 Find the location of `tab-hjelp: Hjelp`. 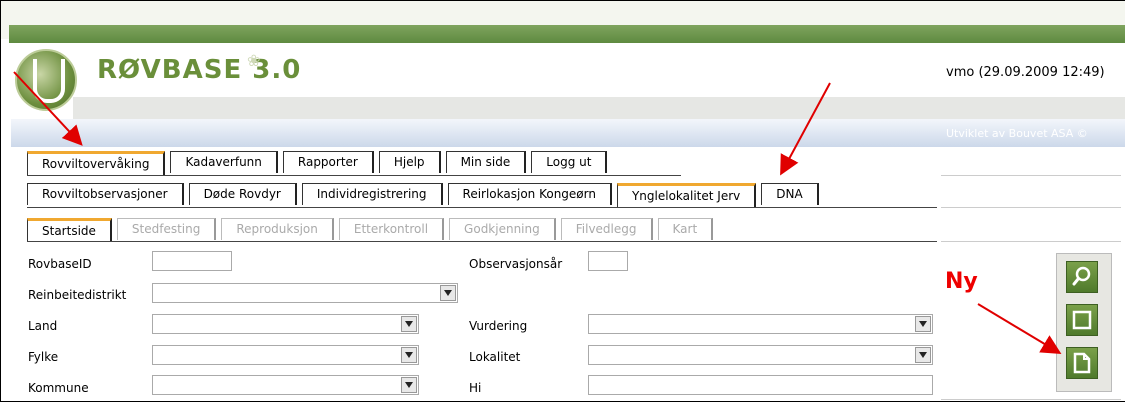

tab-hjelp: Hjelp is located at coordinates (409, 162).